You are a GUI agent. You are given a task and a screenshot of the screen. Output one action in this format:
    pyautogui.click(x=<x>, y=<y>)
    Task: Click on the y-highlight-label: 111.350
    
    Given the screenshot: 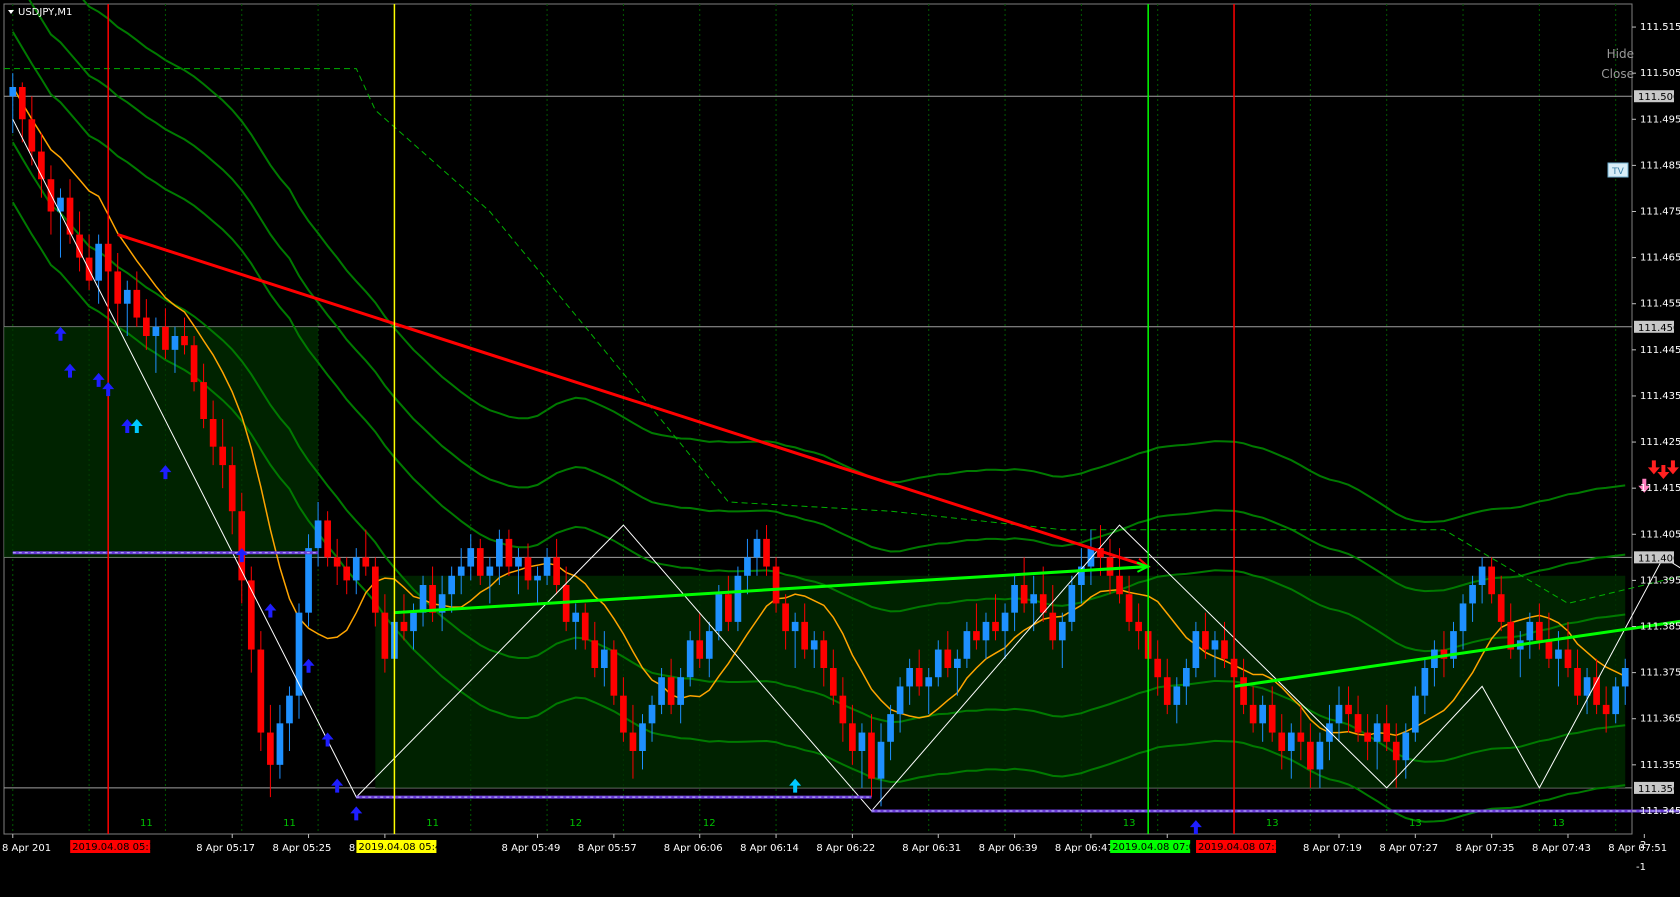 What is the action you would take?
    pyautogui.click(x=1658, y=789)
    